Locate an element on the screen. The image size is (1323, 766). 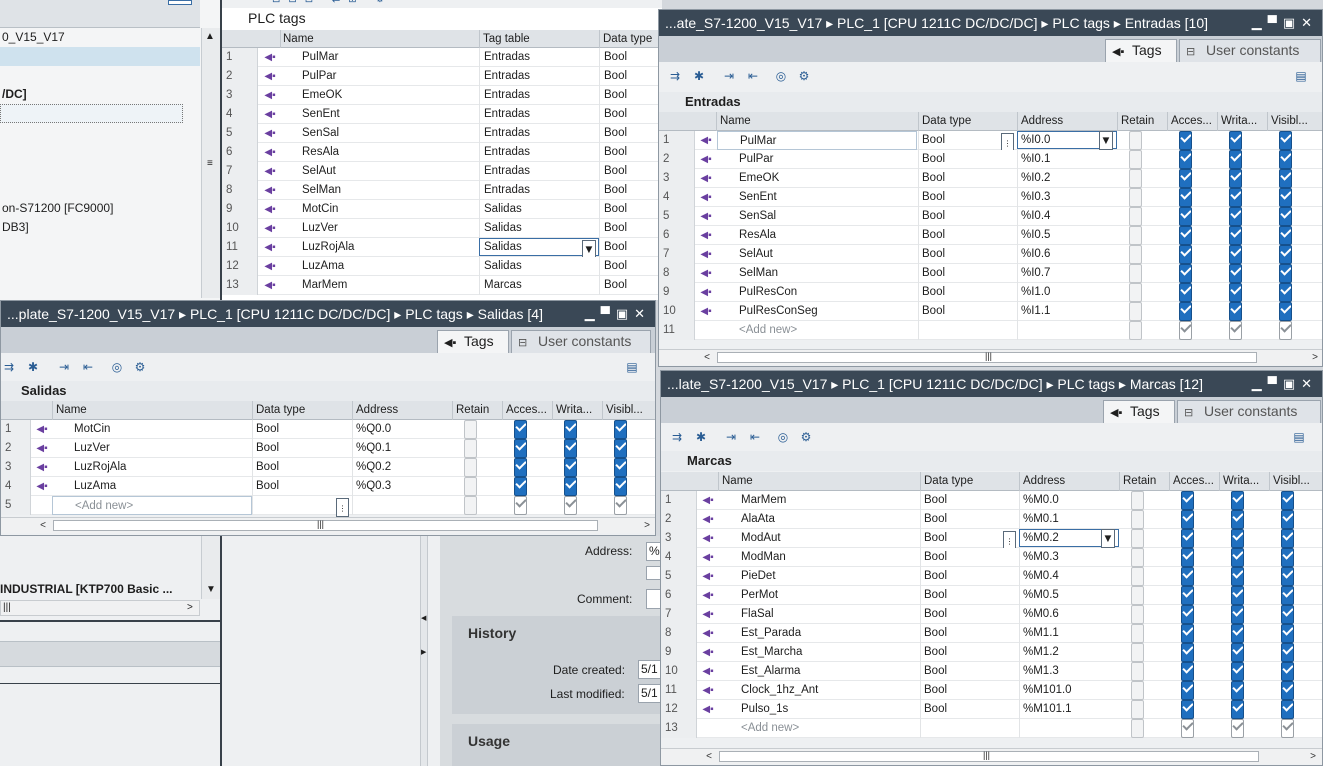
tag-name: LuzVer is located at coordinates (390, 228).